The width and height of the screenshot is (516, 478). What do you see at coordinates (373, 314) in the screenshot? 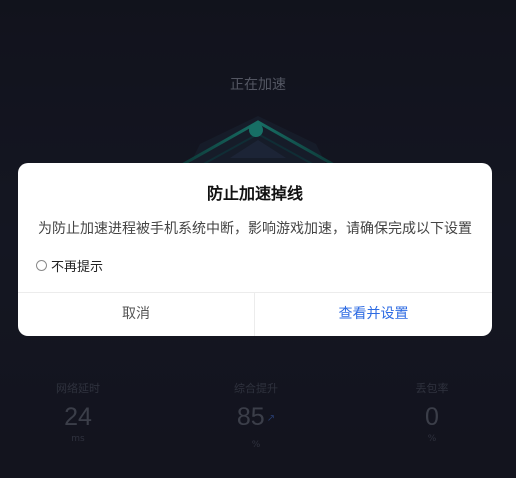
I see `view-and-setup-button: 查看并设置` at bounding box center [373, 314].